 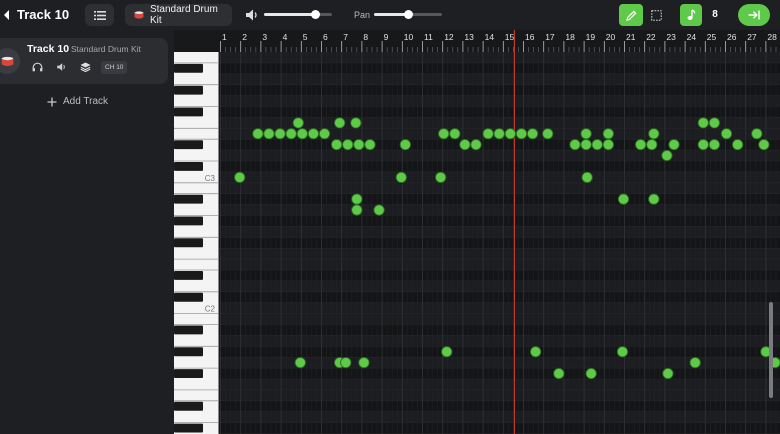 What do you see at coordinates (196, 243) in the screenshot?
I see `piano-keyboard: C3C2C1` at bounding box center [196, 243].